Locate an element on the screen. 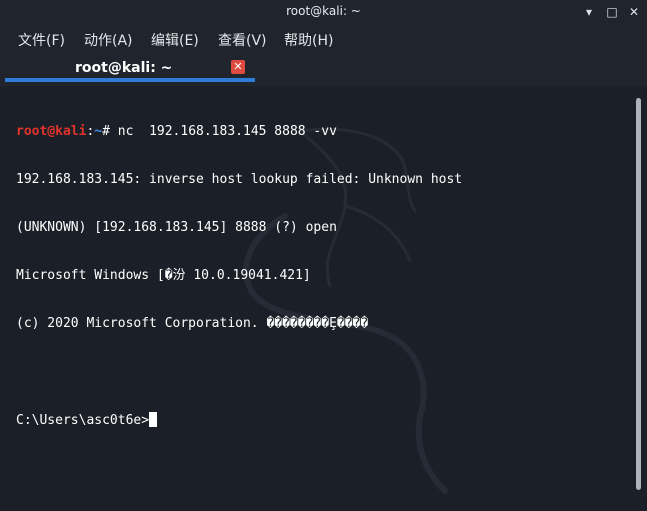  menu-bar: 文件(F) 动作(A) 编辑(E) 查看(V) 帮助(H) is located at coordinates (323, 39).